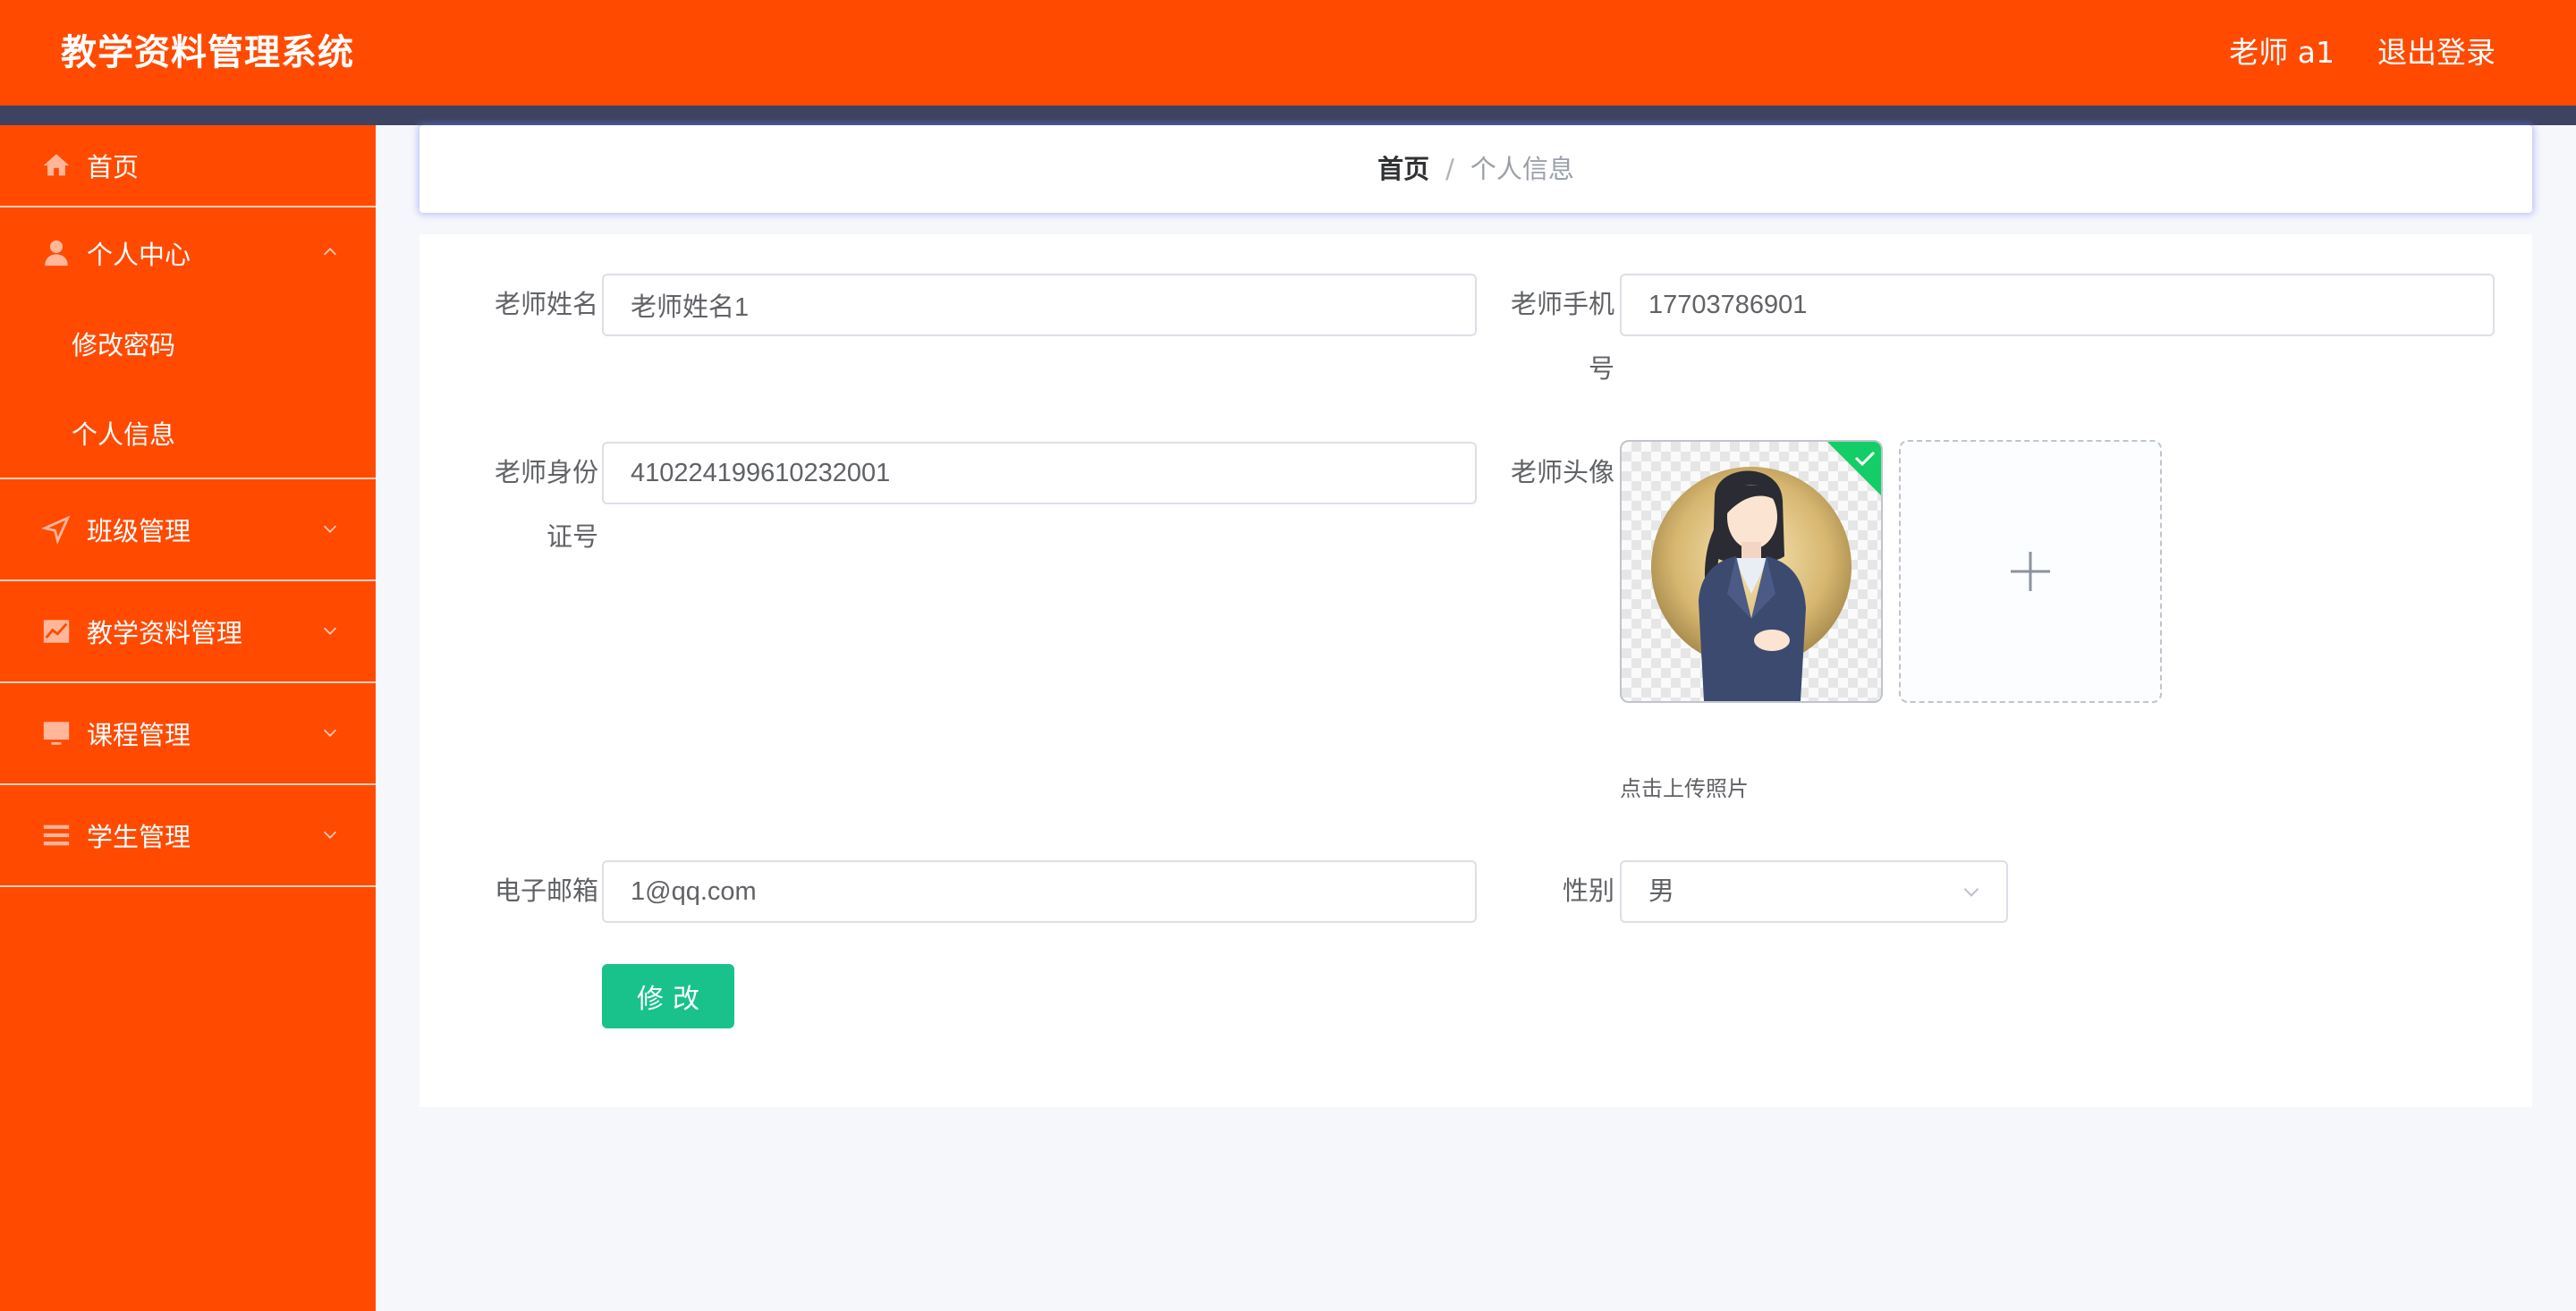 The image size is (2576, 1311). What do you see at coordinates (56, 530) in the screenshot?
I see `send-icon` at bounding box center [56, 530].